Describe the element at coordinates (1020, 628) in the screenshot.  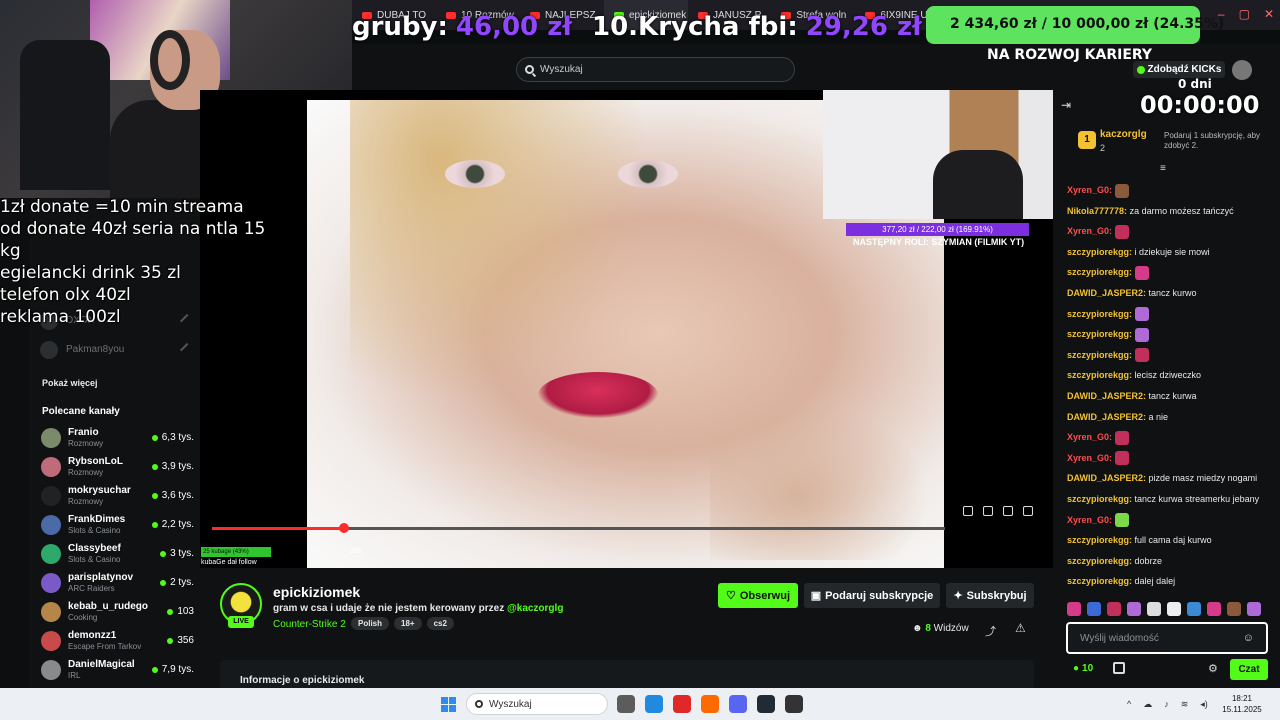
I see `report-icon: ⚠` at that location.